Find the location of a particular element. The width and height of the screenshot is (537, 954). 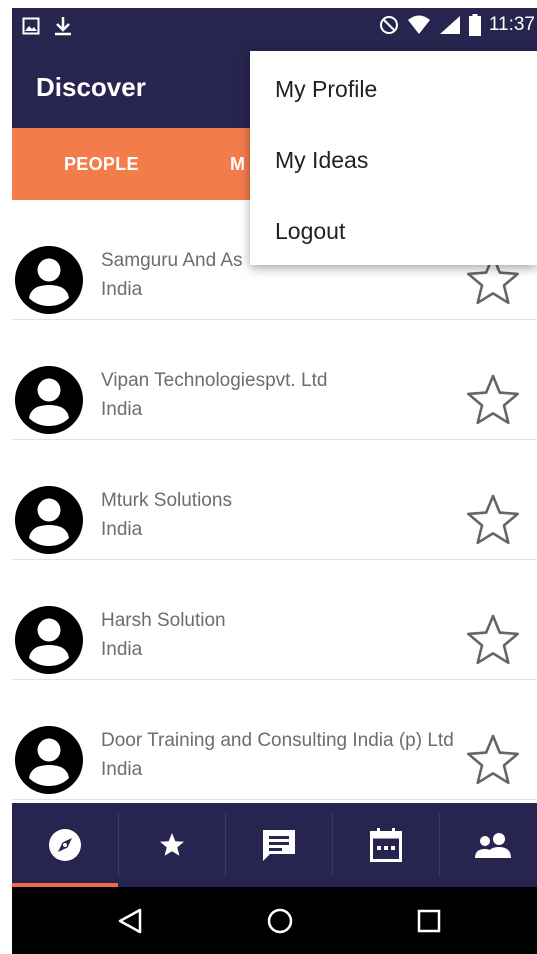

menu-item-my-profile: My Profile is located at coordinates (326, 89).